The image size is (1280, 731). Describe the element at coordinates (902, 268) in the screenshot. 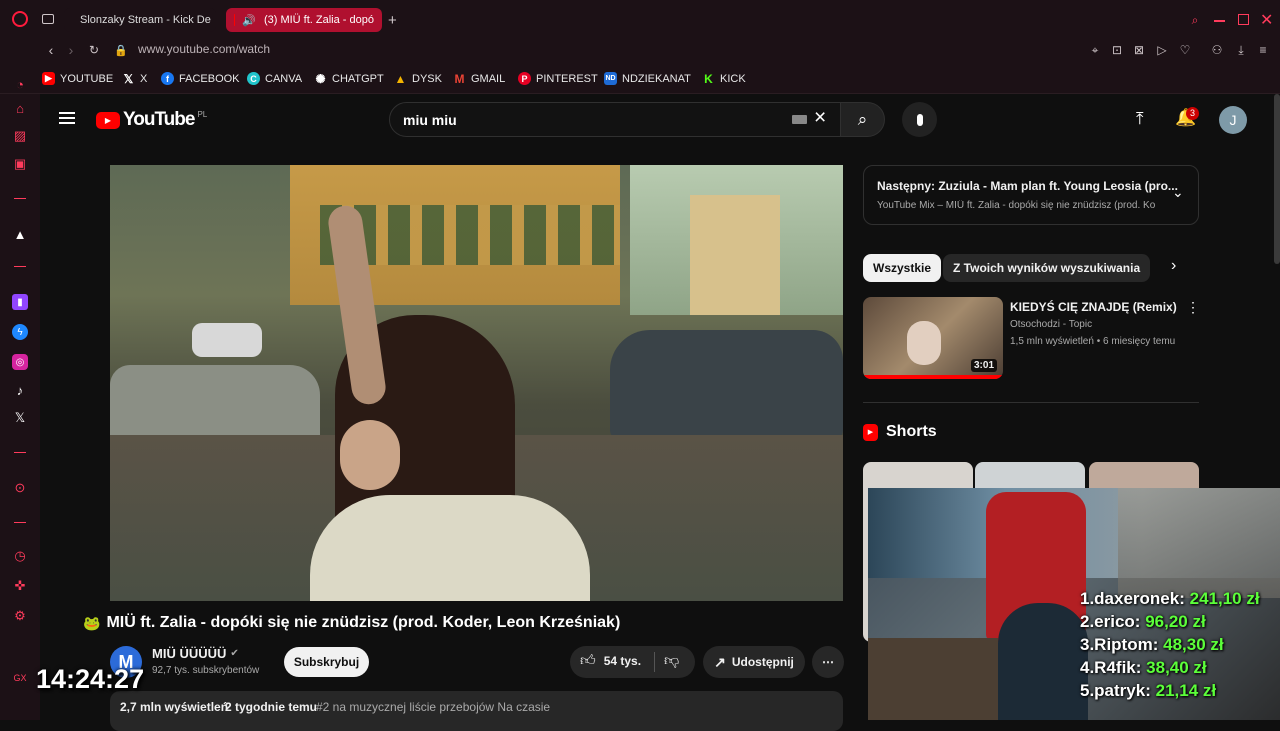

I see `chip-all: Wszystkie` at that location.